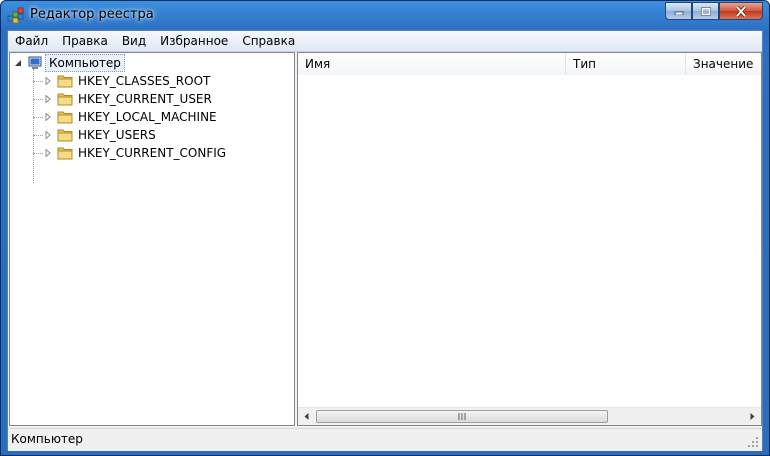 Image resolution: width=770 pixels, height=456 pixels. What do you see at coordinates (268, 41) in the screenshot?
I see `menu-help: Справка` at bounding box center [268, 41].